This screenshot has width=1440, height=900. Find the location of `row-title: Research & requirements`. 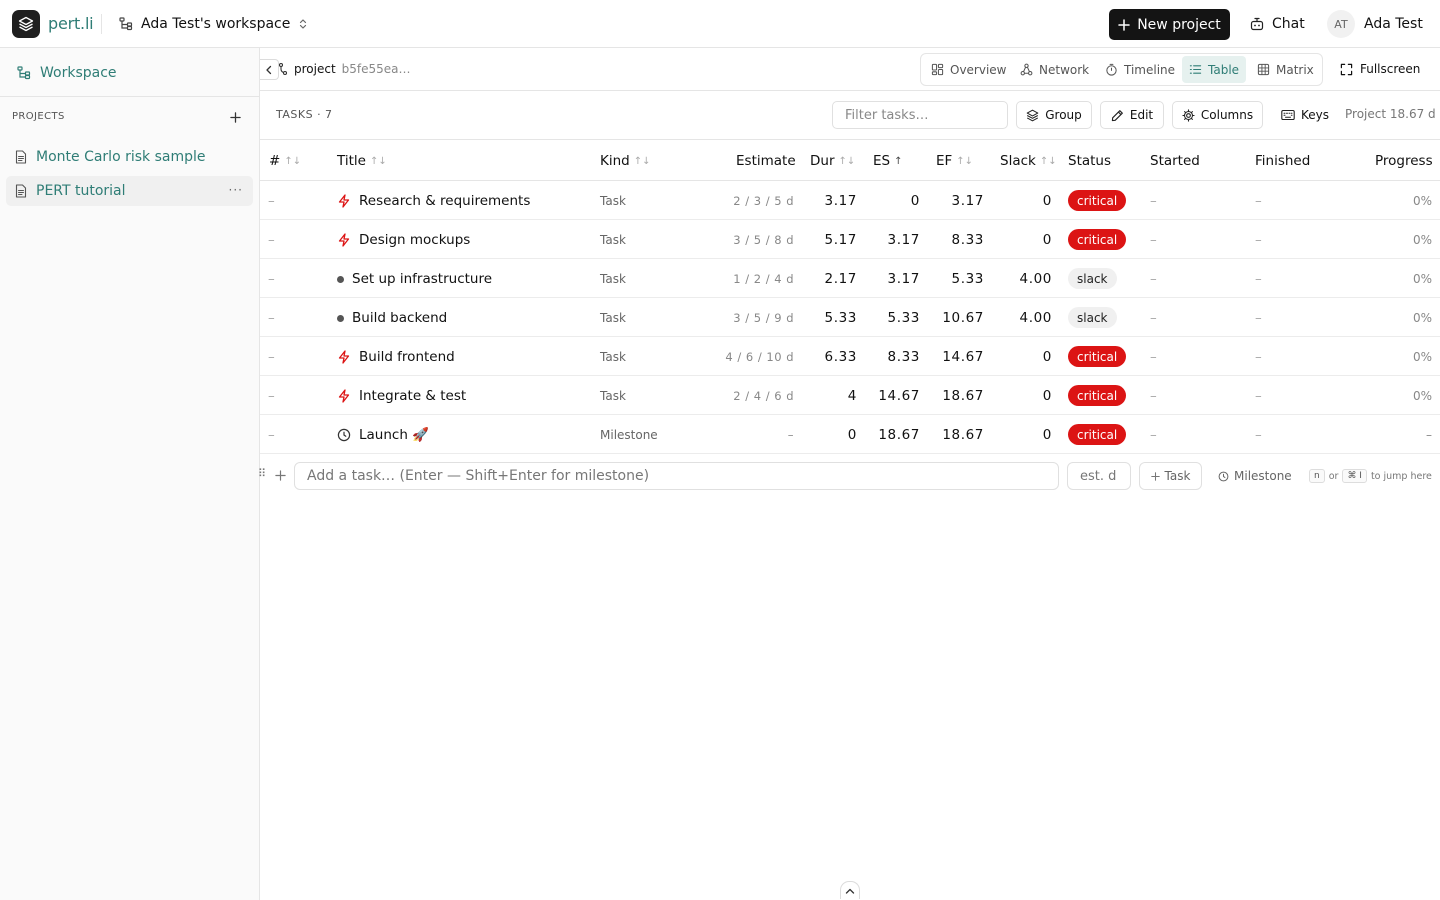

row-title: Research & requirements is located at coordinates (433, 201).